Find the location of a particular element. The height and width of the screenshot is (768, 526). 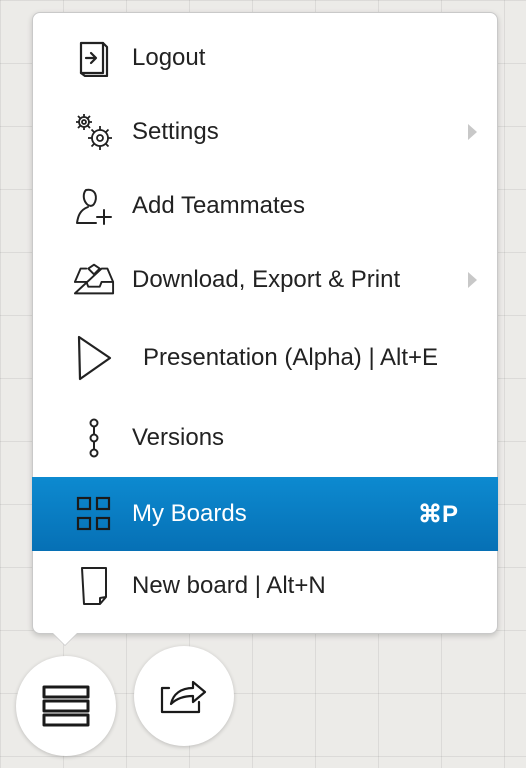

settings-gears-icon is located at coordinates (94, 132).